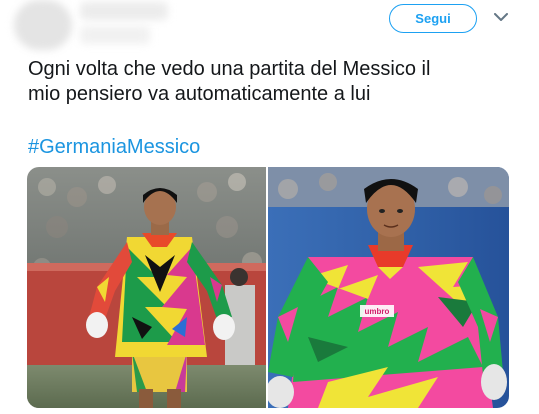 This screenshot has width=539, height=414. Describe the element at coordinates (114, 147) in the screenshot. I see `hashtag-link: #GermaniaMessico` at that location.